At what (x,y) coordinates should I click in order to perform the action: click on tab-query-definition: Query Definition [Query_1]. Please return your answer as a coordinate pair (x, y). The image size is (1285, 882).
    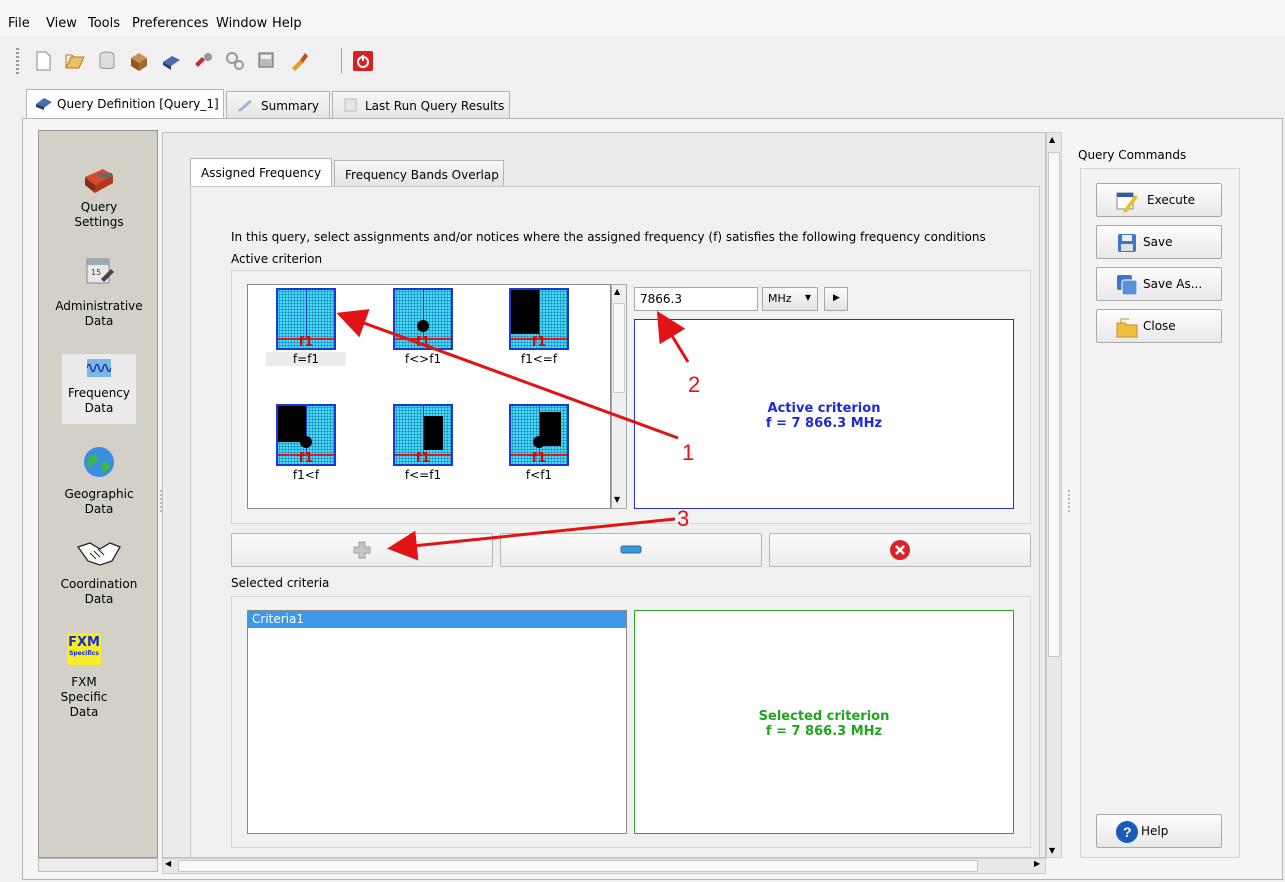
    Looking at the image, I should click on (125, 103).